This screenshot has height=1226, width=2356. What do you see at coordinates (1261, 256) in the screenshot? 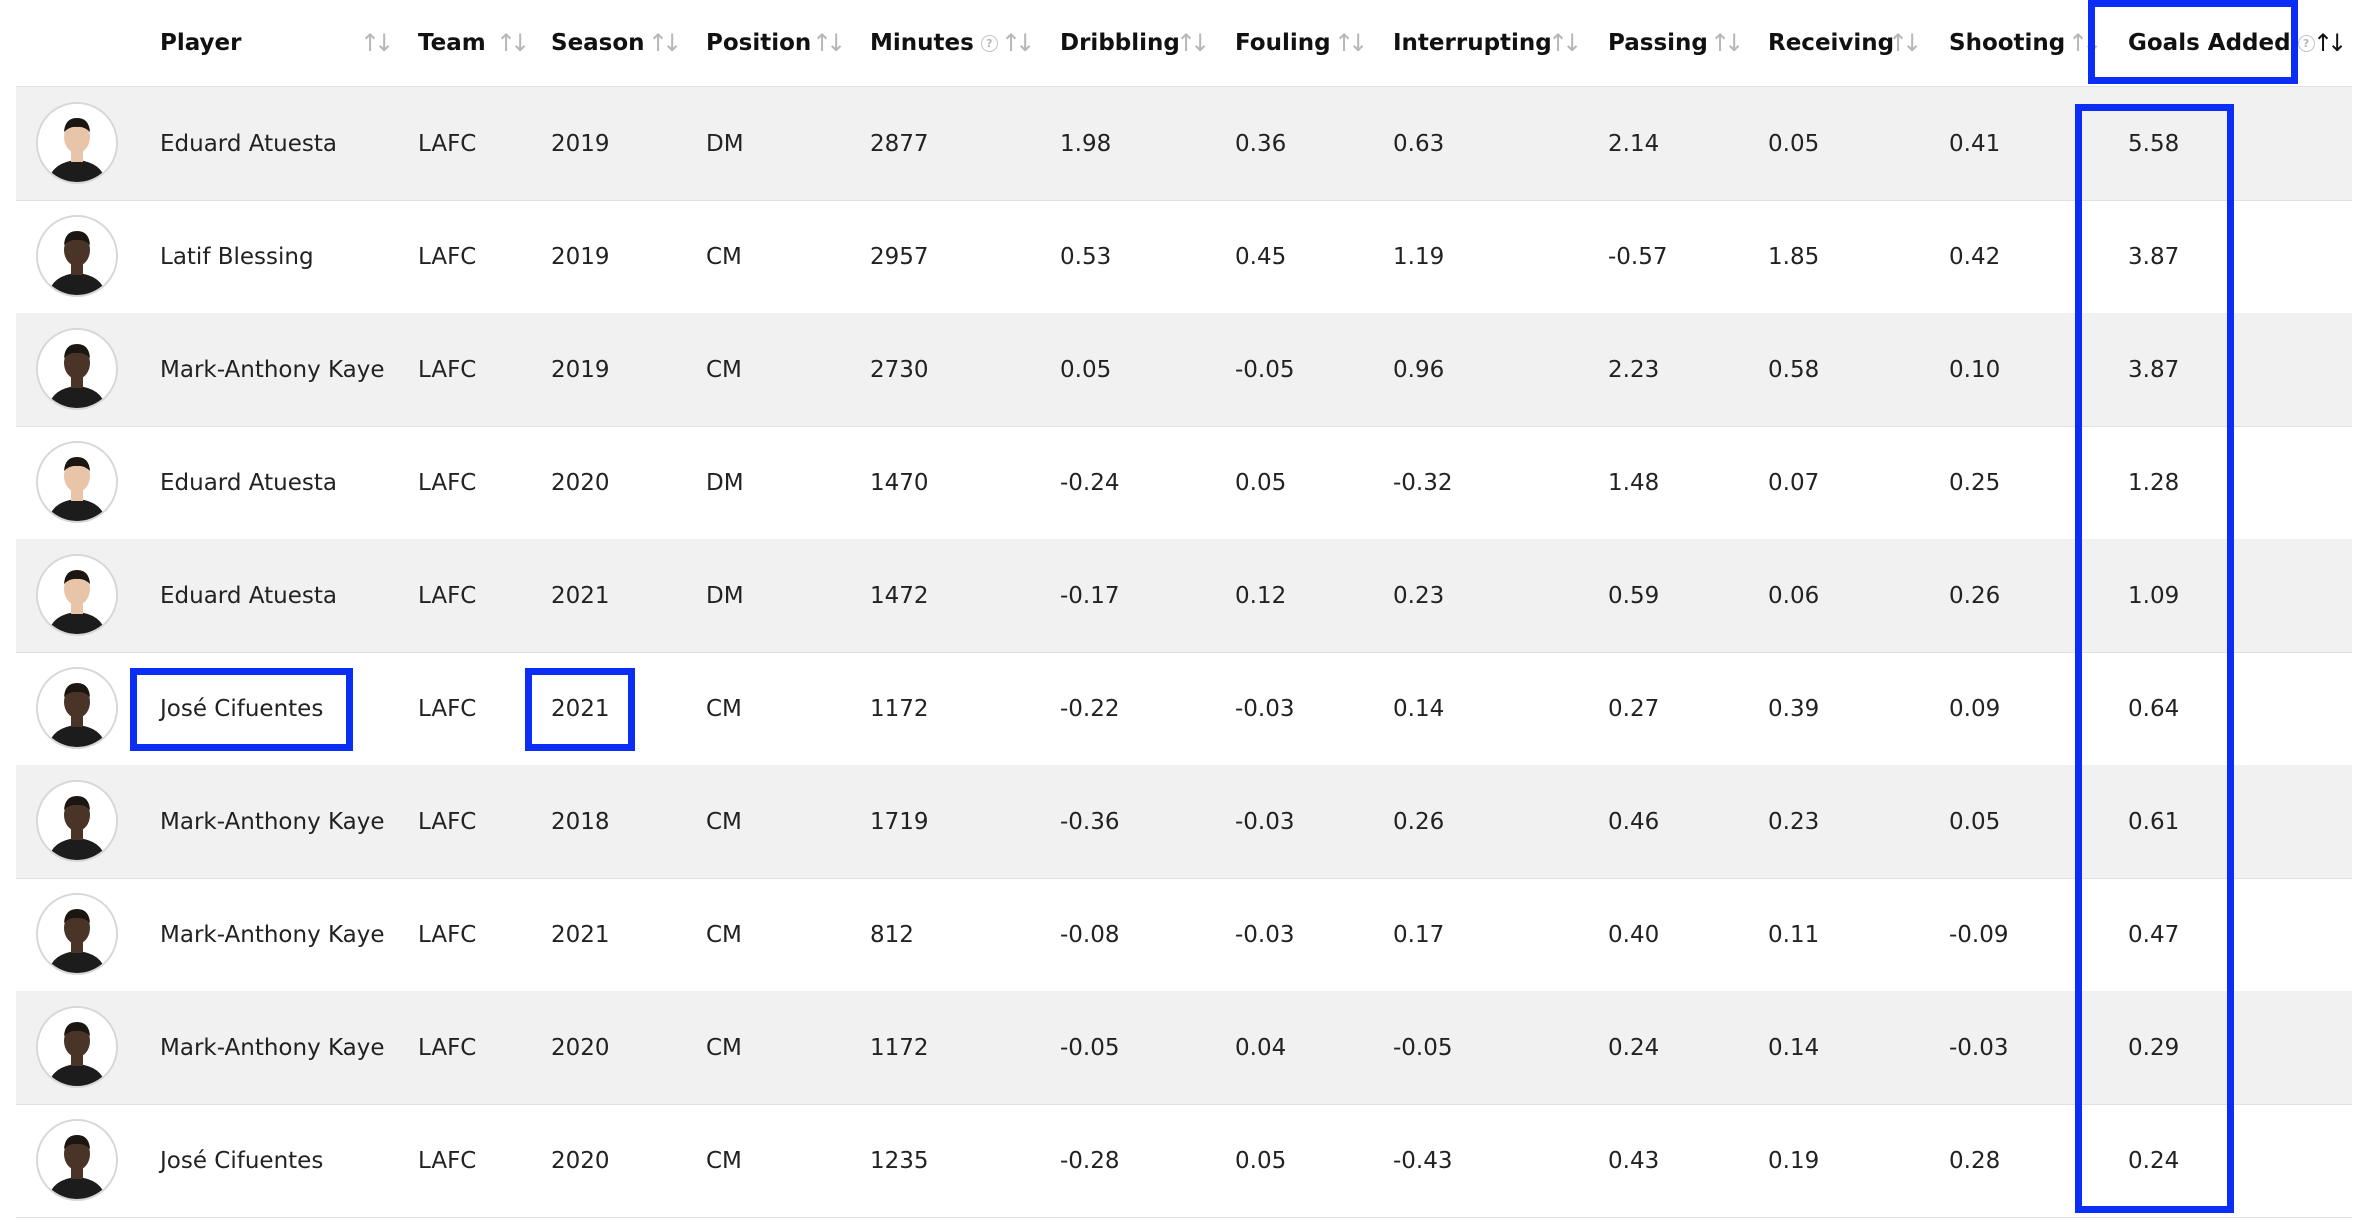
I see `cell-fouling: 0.45` at bounding box center [1261, 256].